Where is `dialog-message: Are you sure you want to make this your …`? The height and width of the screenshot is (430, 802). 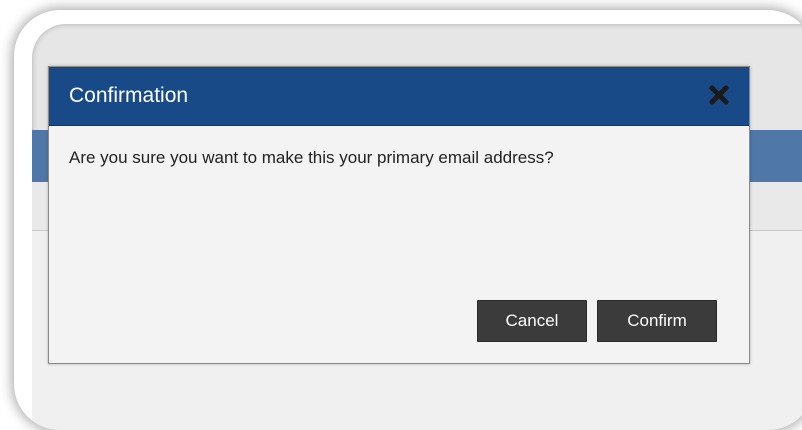 dialog-message: Are you sure you want to make this your … is located at coordinates (311, 157).